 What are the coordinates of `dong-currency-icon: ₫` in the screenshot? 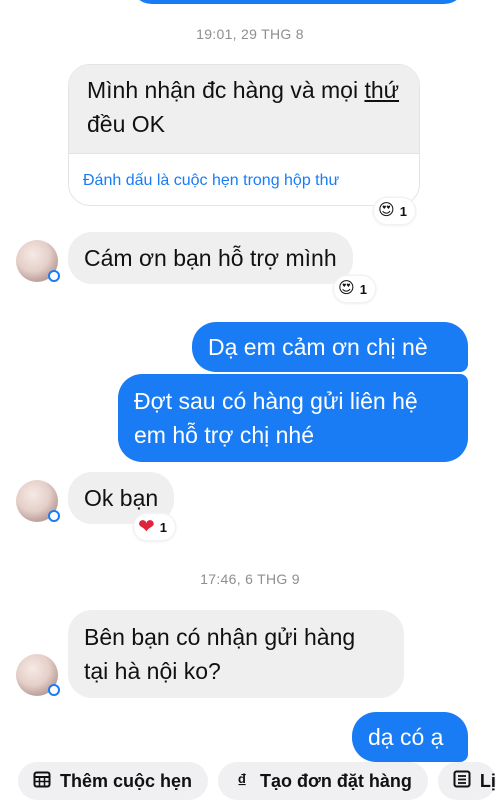 It's located at (242, 780).